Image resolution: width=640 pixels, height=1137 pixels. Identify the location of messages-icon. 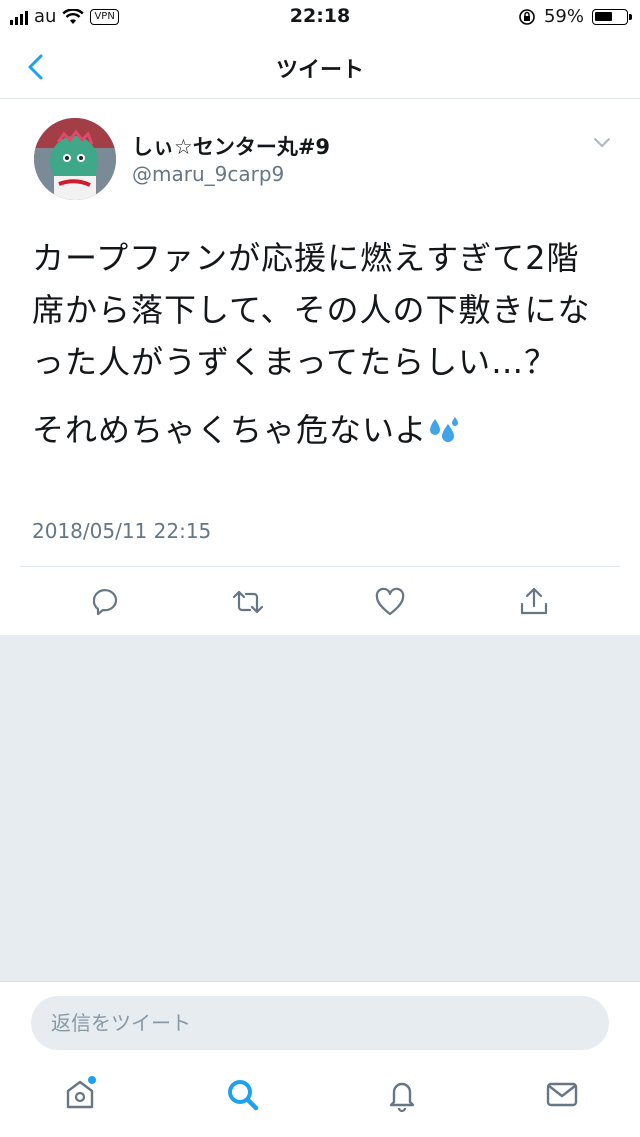
(562, 1094).